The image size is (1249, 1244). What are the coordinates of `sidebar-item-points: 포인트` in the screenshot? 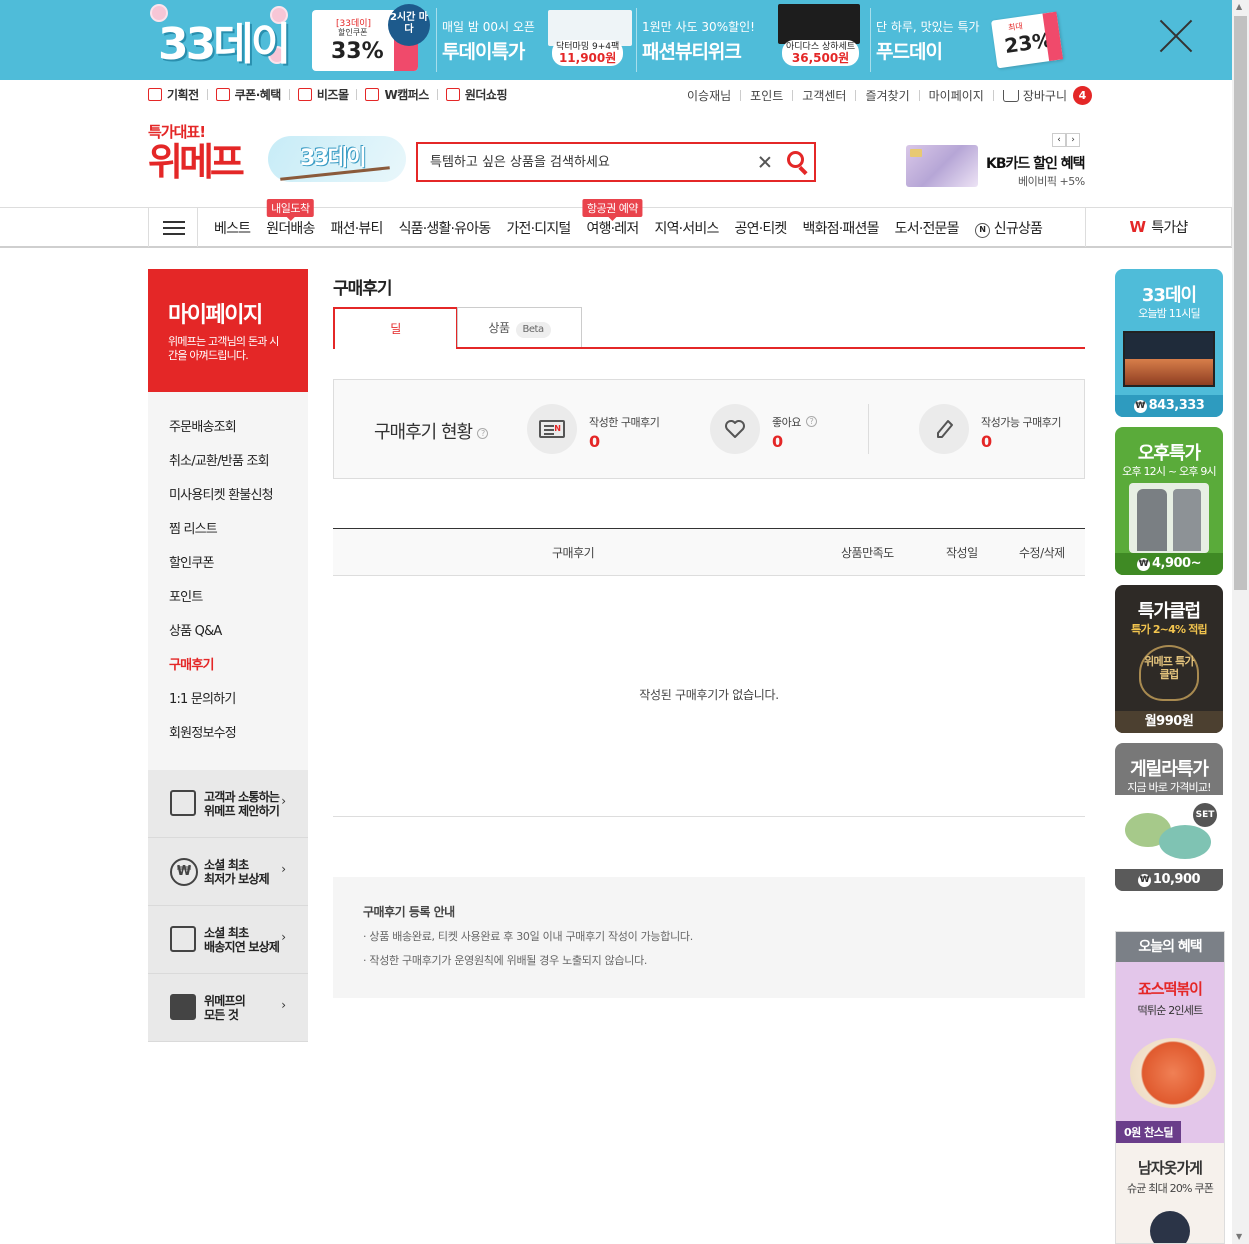 It's located at (228, 603).